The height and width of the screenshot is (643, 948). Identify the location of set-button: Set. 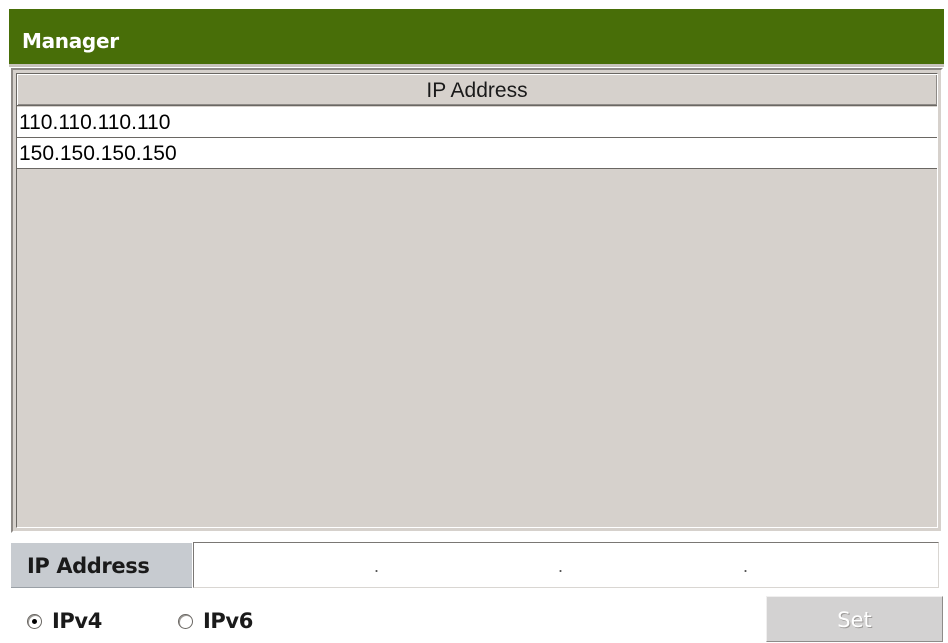
(854, 619).